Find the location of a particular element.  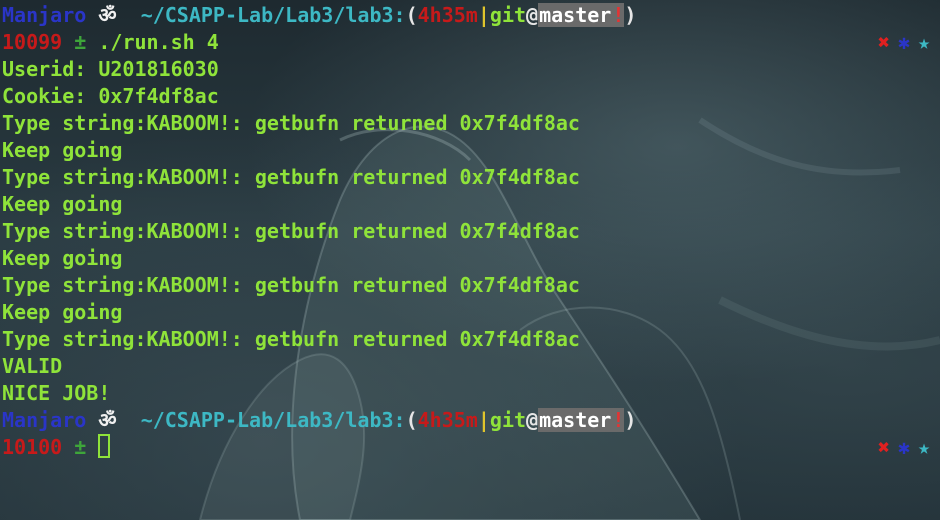

output-line: Cookie: 0x7f4df8ac is located at coordinates (110, 96).